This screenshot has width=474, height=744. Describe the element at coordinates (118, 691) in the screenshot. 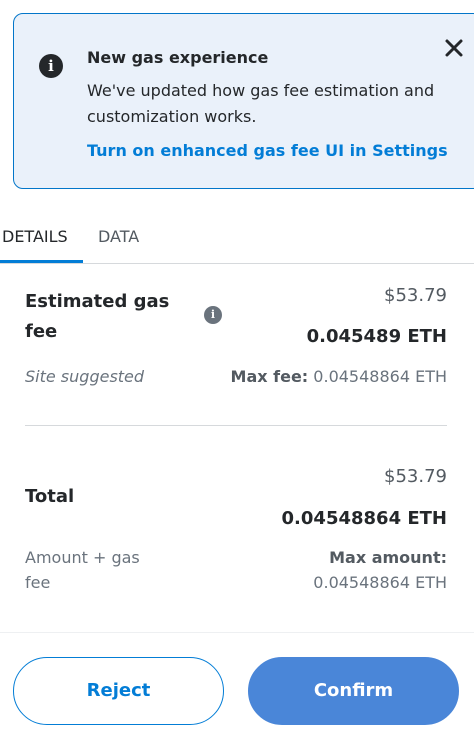

I see `reject-button: Reject` at that location.